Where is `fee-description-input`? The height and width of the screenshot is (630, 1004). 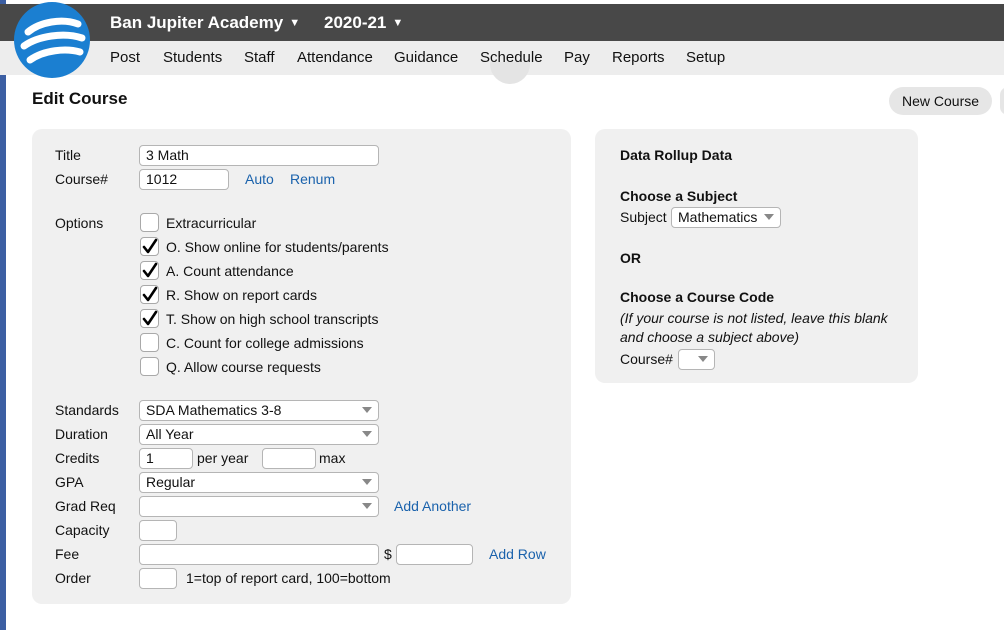
fee-description-input is located at coordinates (259, 554).